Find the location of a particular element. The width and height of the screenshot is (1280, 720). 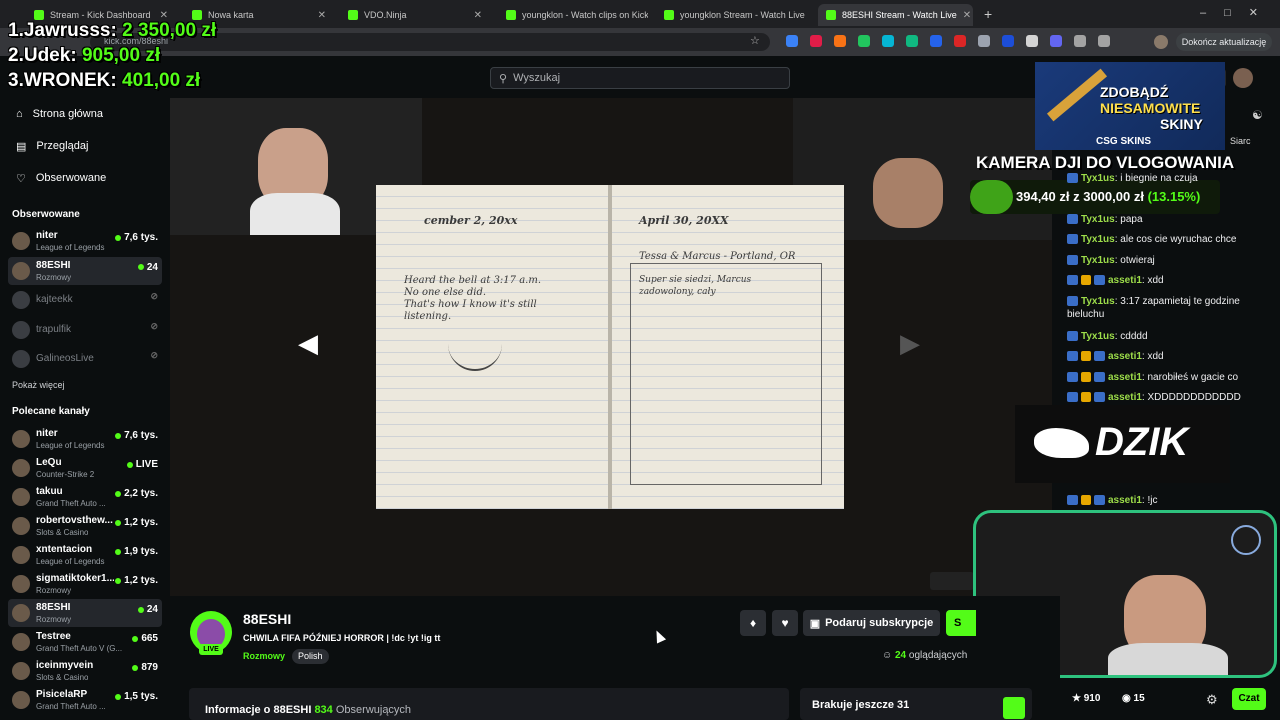

arrow-left-icon: ◀ is located at coordinates (308, 343).